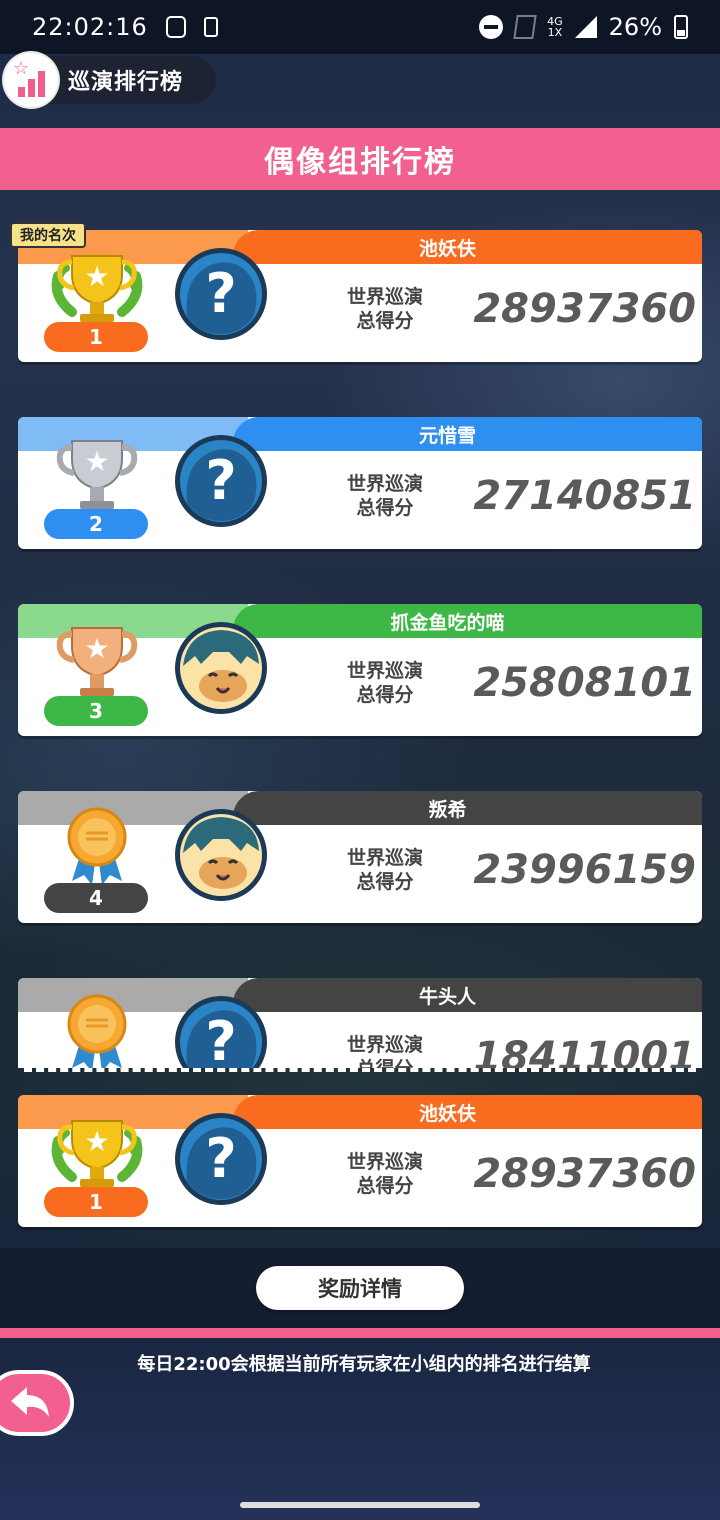 This screenshot has height=1520, width=720. Describe the element at coordinates (681, 27) in the screenshot. I see `battery-icon` at that location.